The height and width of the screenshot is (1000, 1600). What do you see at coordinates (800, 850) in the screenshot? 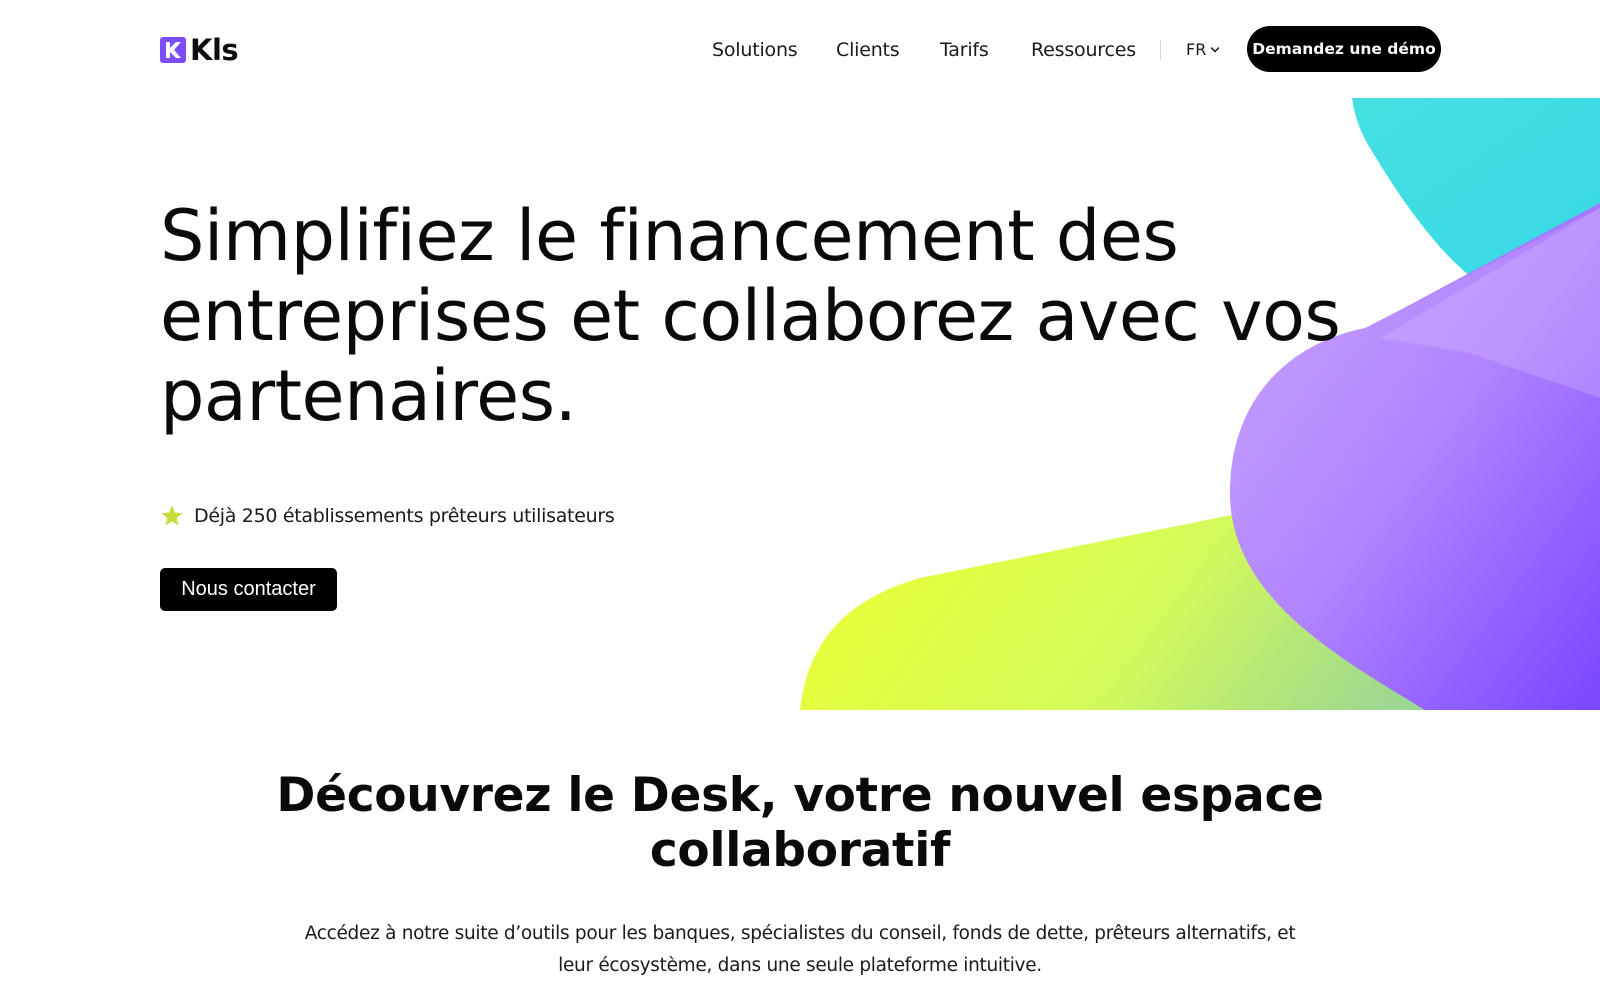
I see `section-title-line: collaboratif` at bounding box center [800, 850].